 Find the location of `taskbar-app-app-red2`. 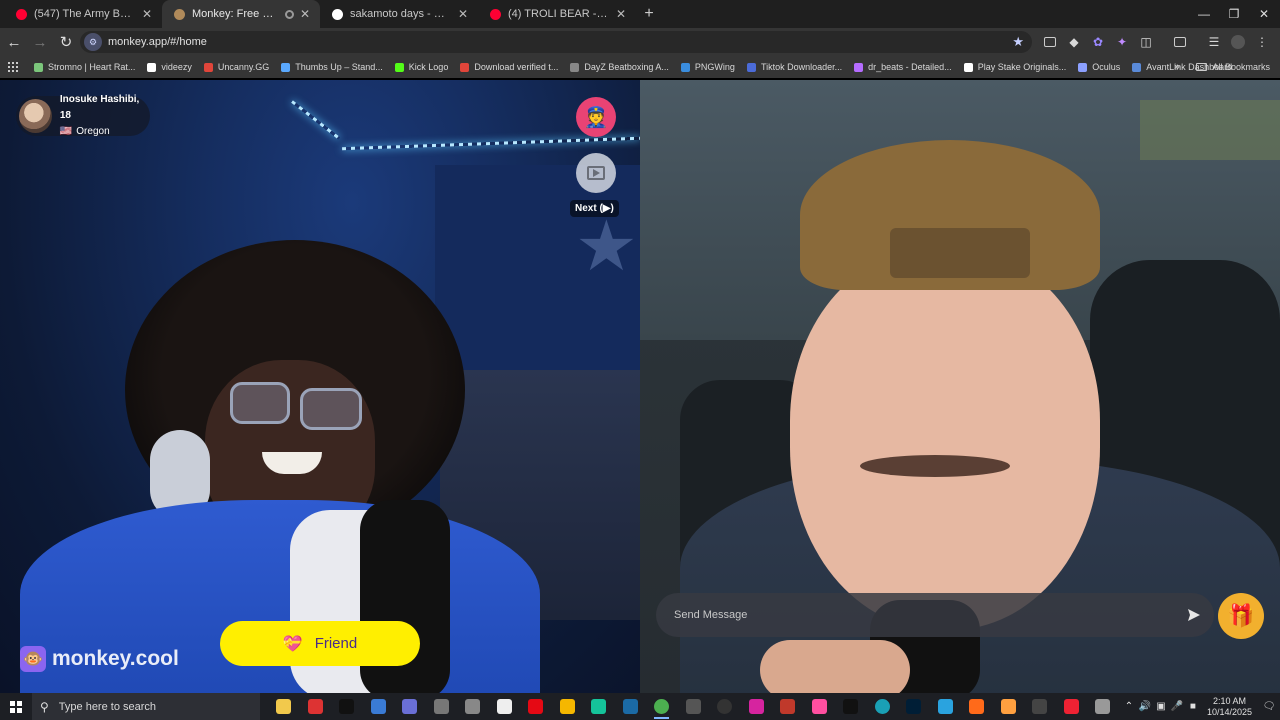

taskbar-app-app-red2 is located at coordinates (788, 706).